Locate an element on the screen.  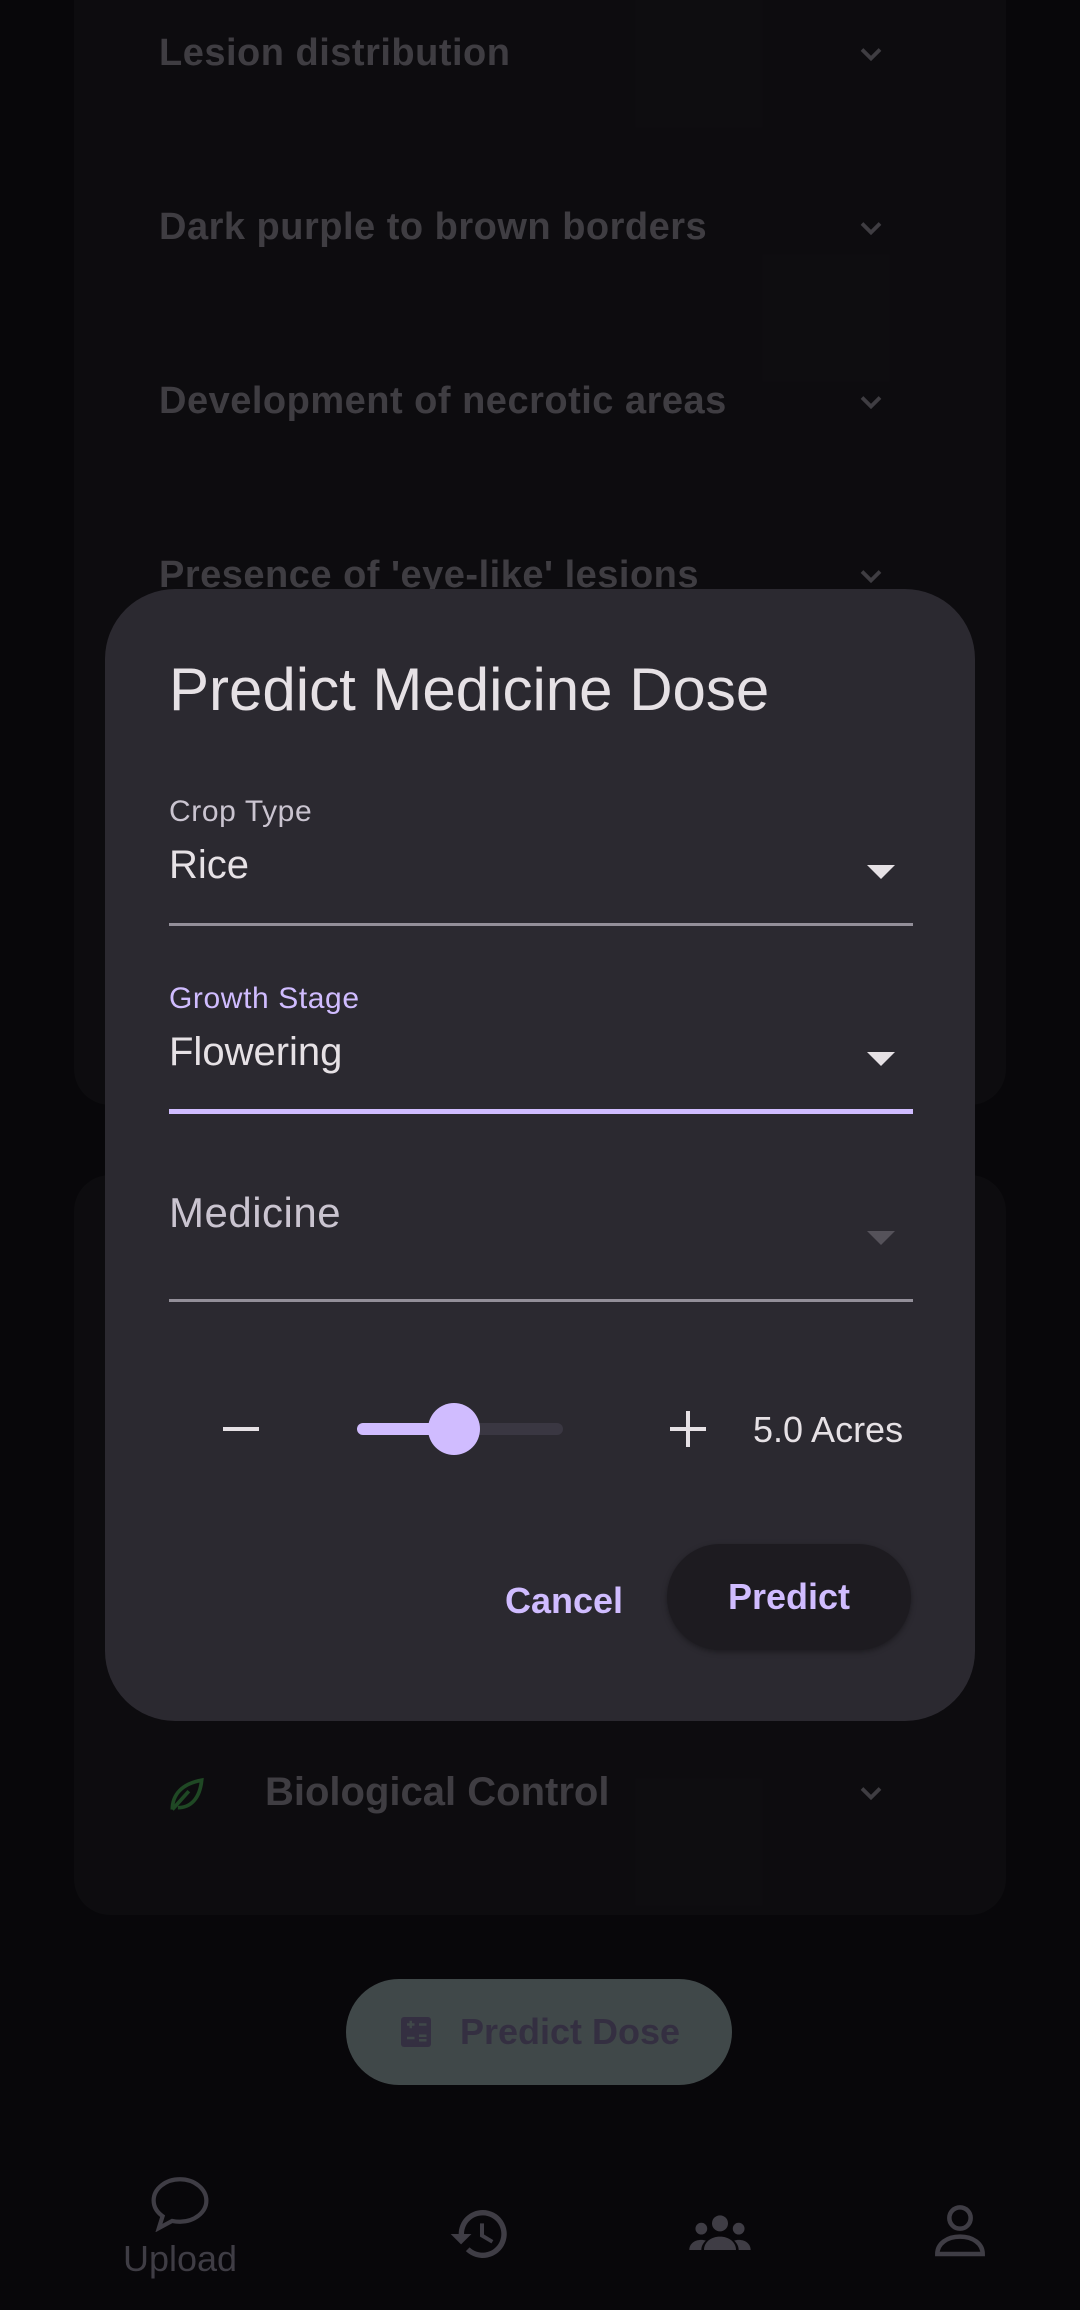
growth-stage-label: Growth Stage is located at coordinates (264, 998).